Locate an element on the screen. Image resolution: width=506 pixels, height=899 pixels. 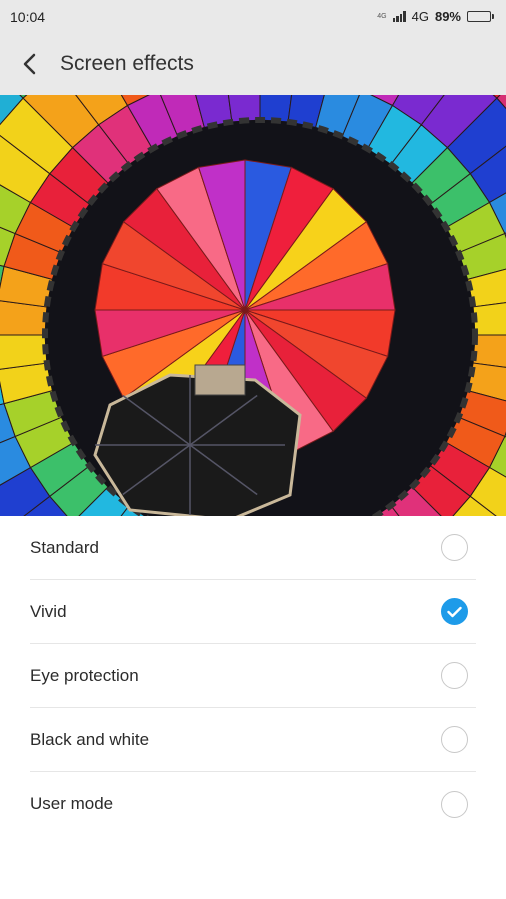
battery-percent: 89% is located at coordinates (447, 16).